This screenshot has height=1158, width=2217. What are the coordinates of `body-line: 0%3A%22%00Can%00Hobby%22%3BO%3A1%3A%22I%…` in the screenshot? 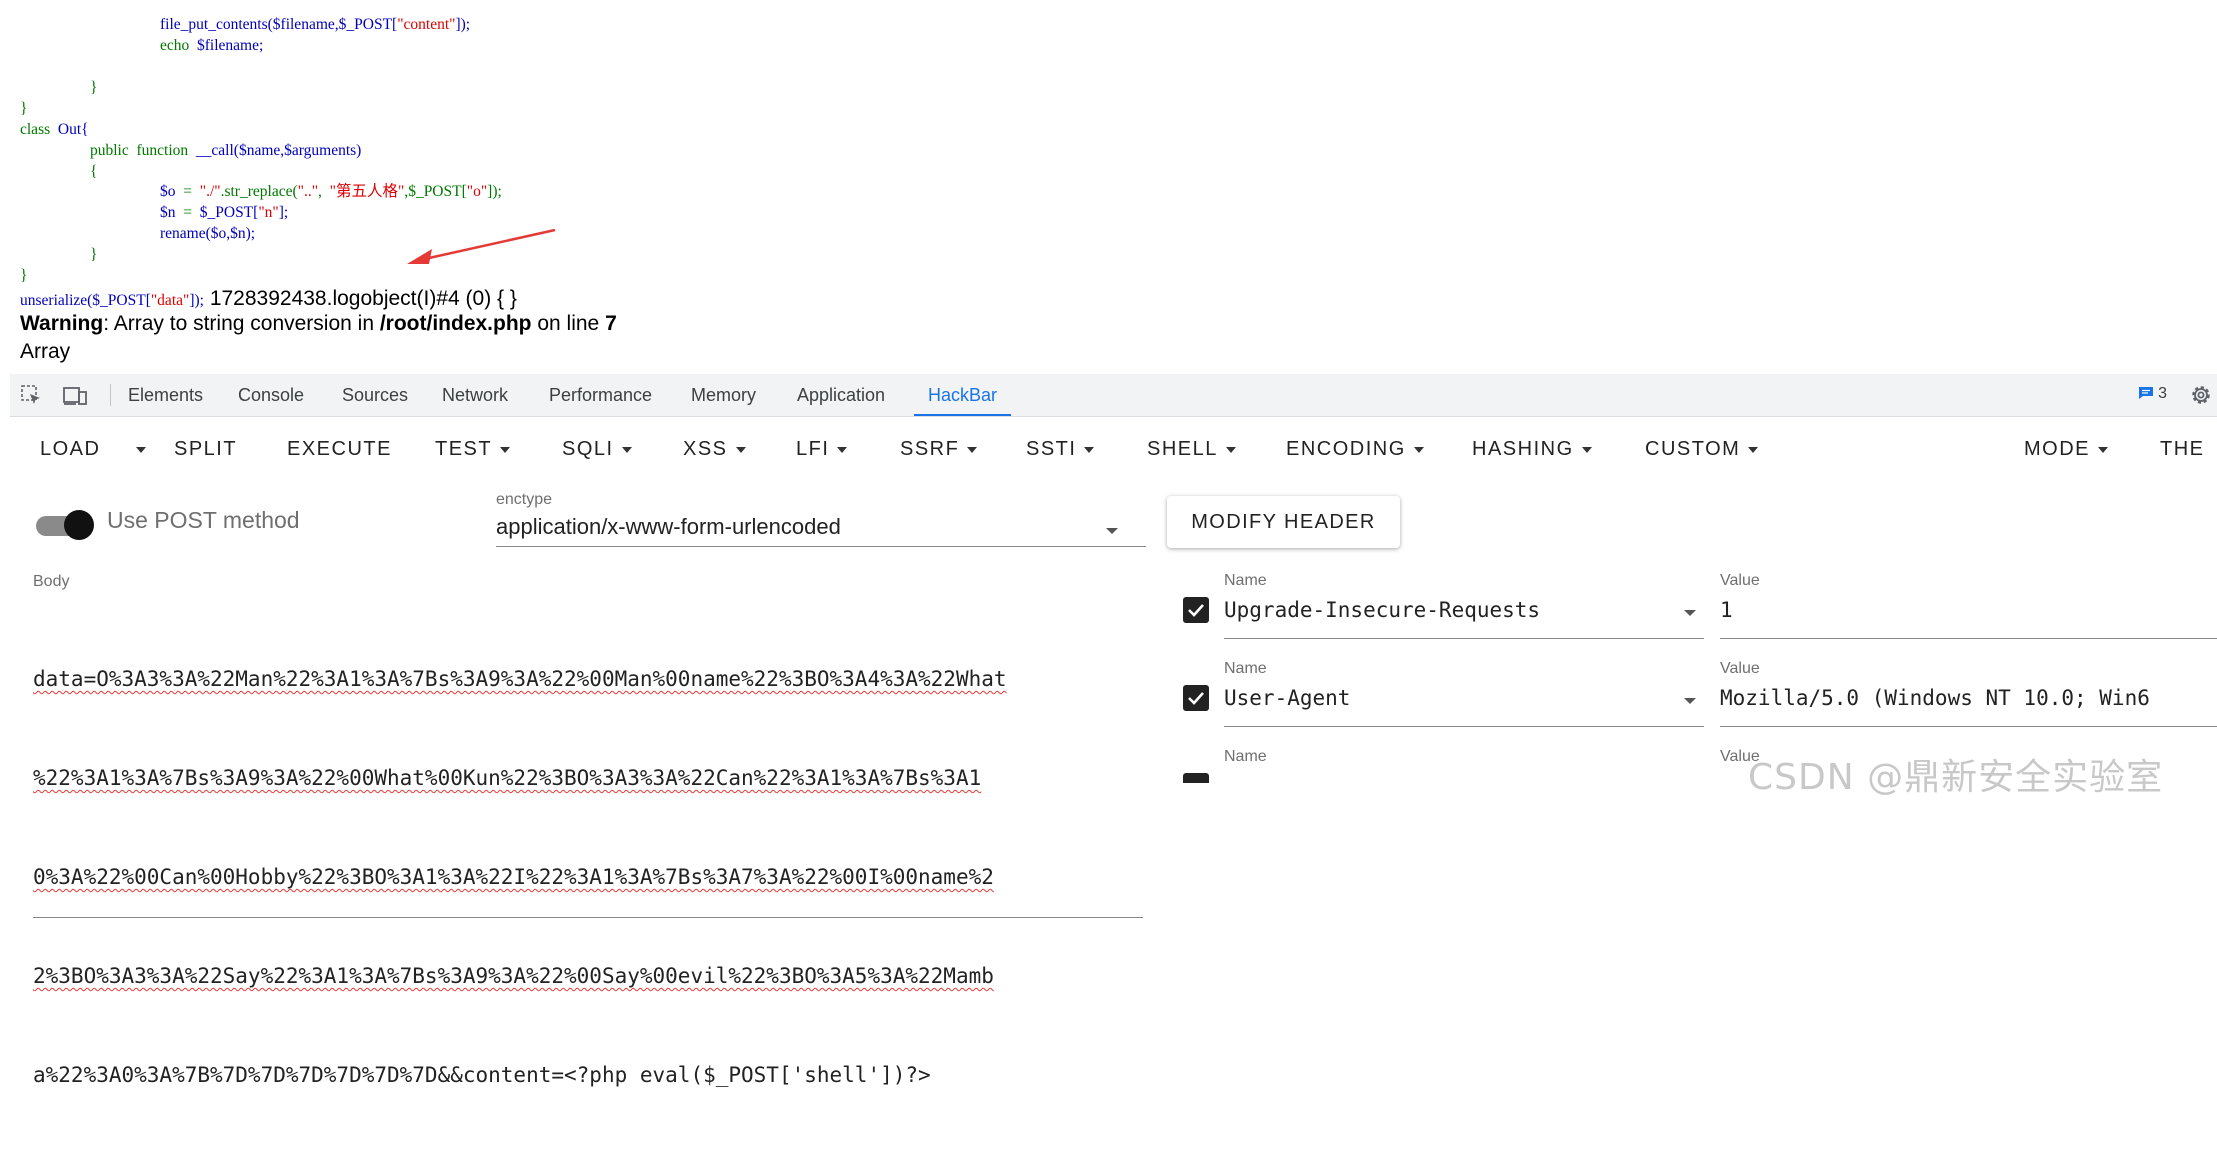 It's located at (513, 877).